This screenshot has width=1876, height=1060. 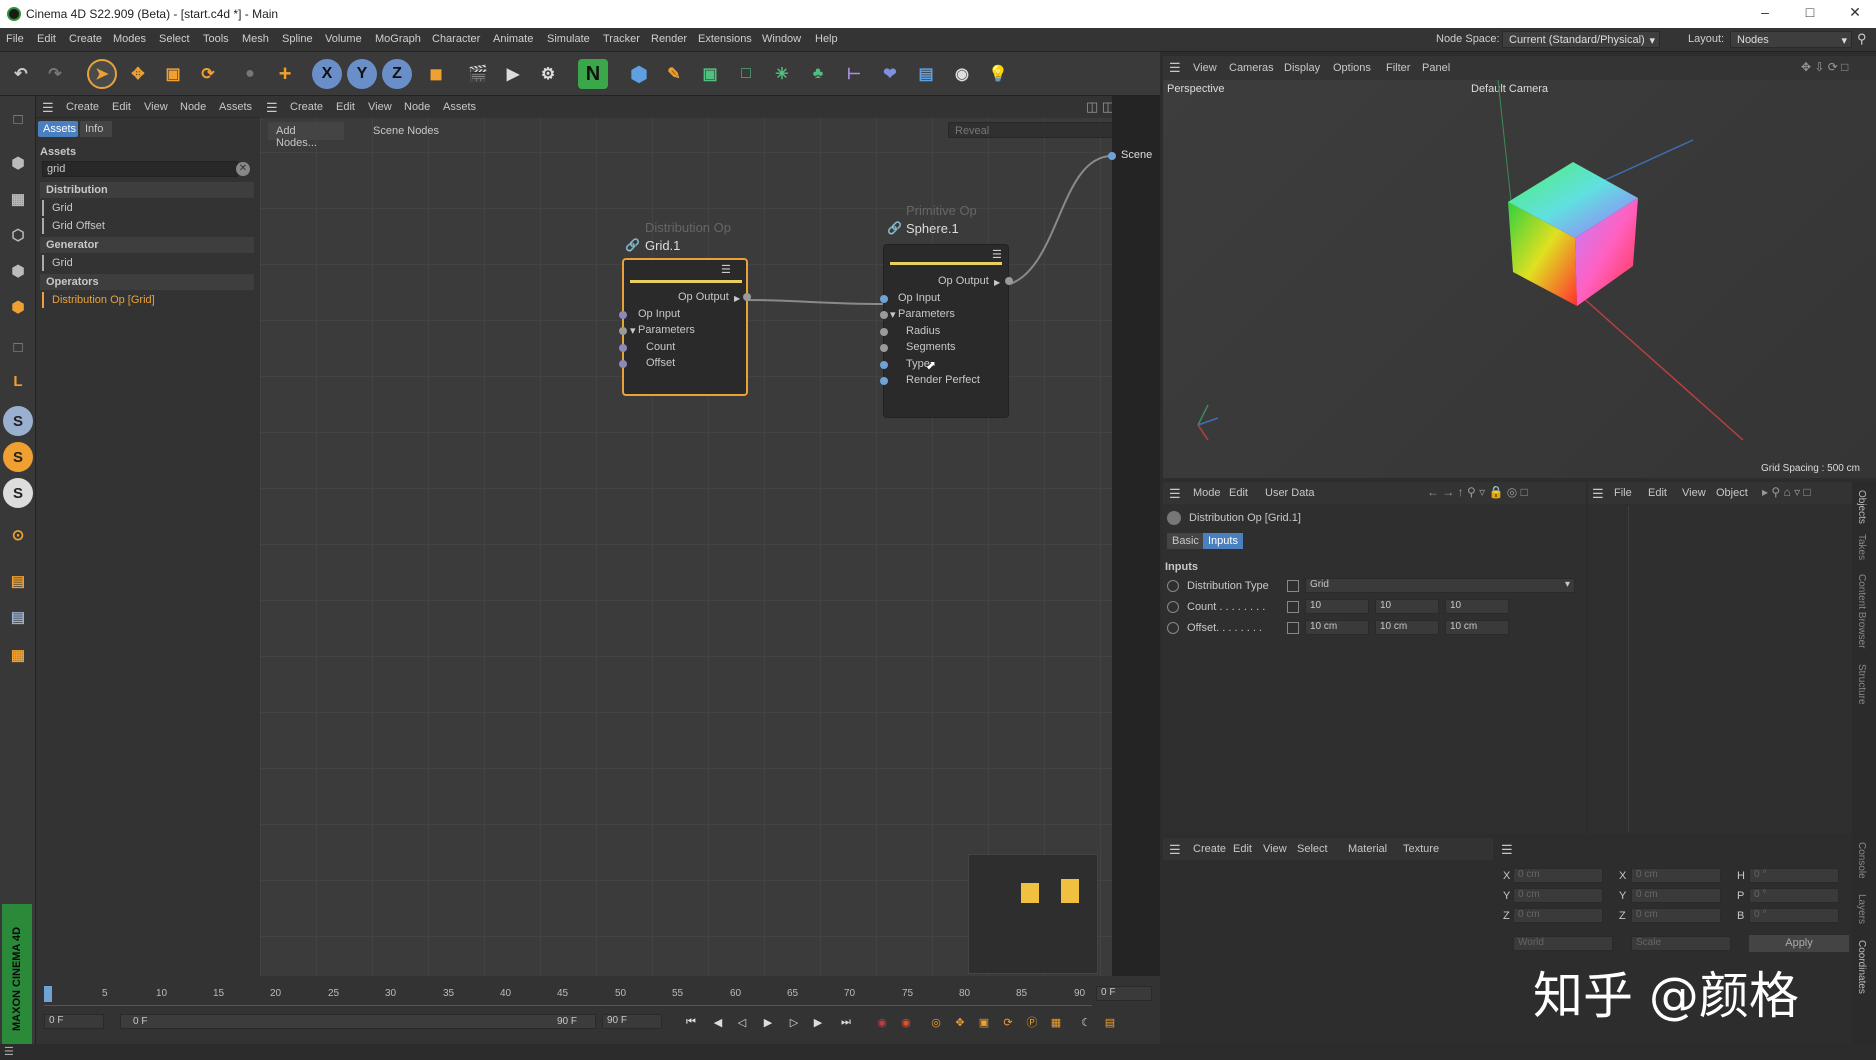 I want to click on tab-info: Info, so click(x=96, y=129).